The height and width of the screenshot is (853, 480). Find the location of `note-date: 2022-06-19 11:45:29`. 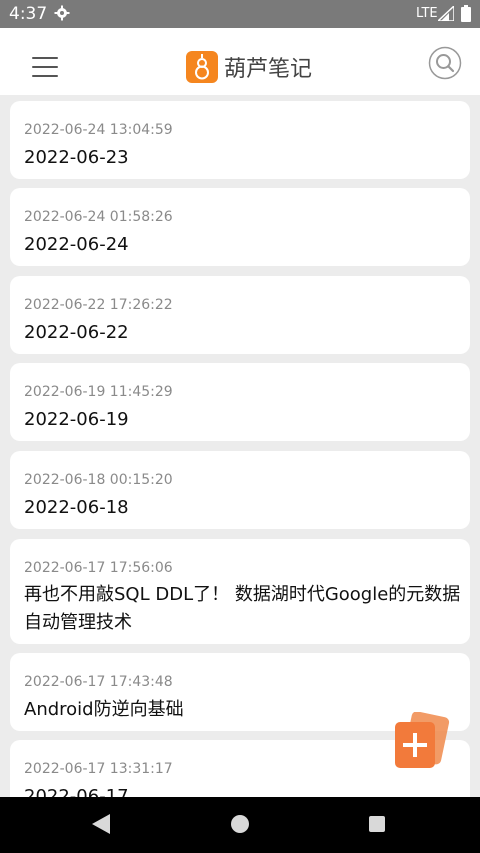

note-date: 2022-06-19 11:45:29 is located at coordinates (98, 392).